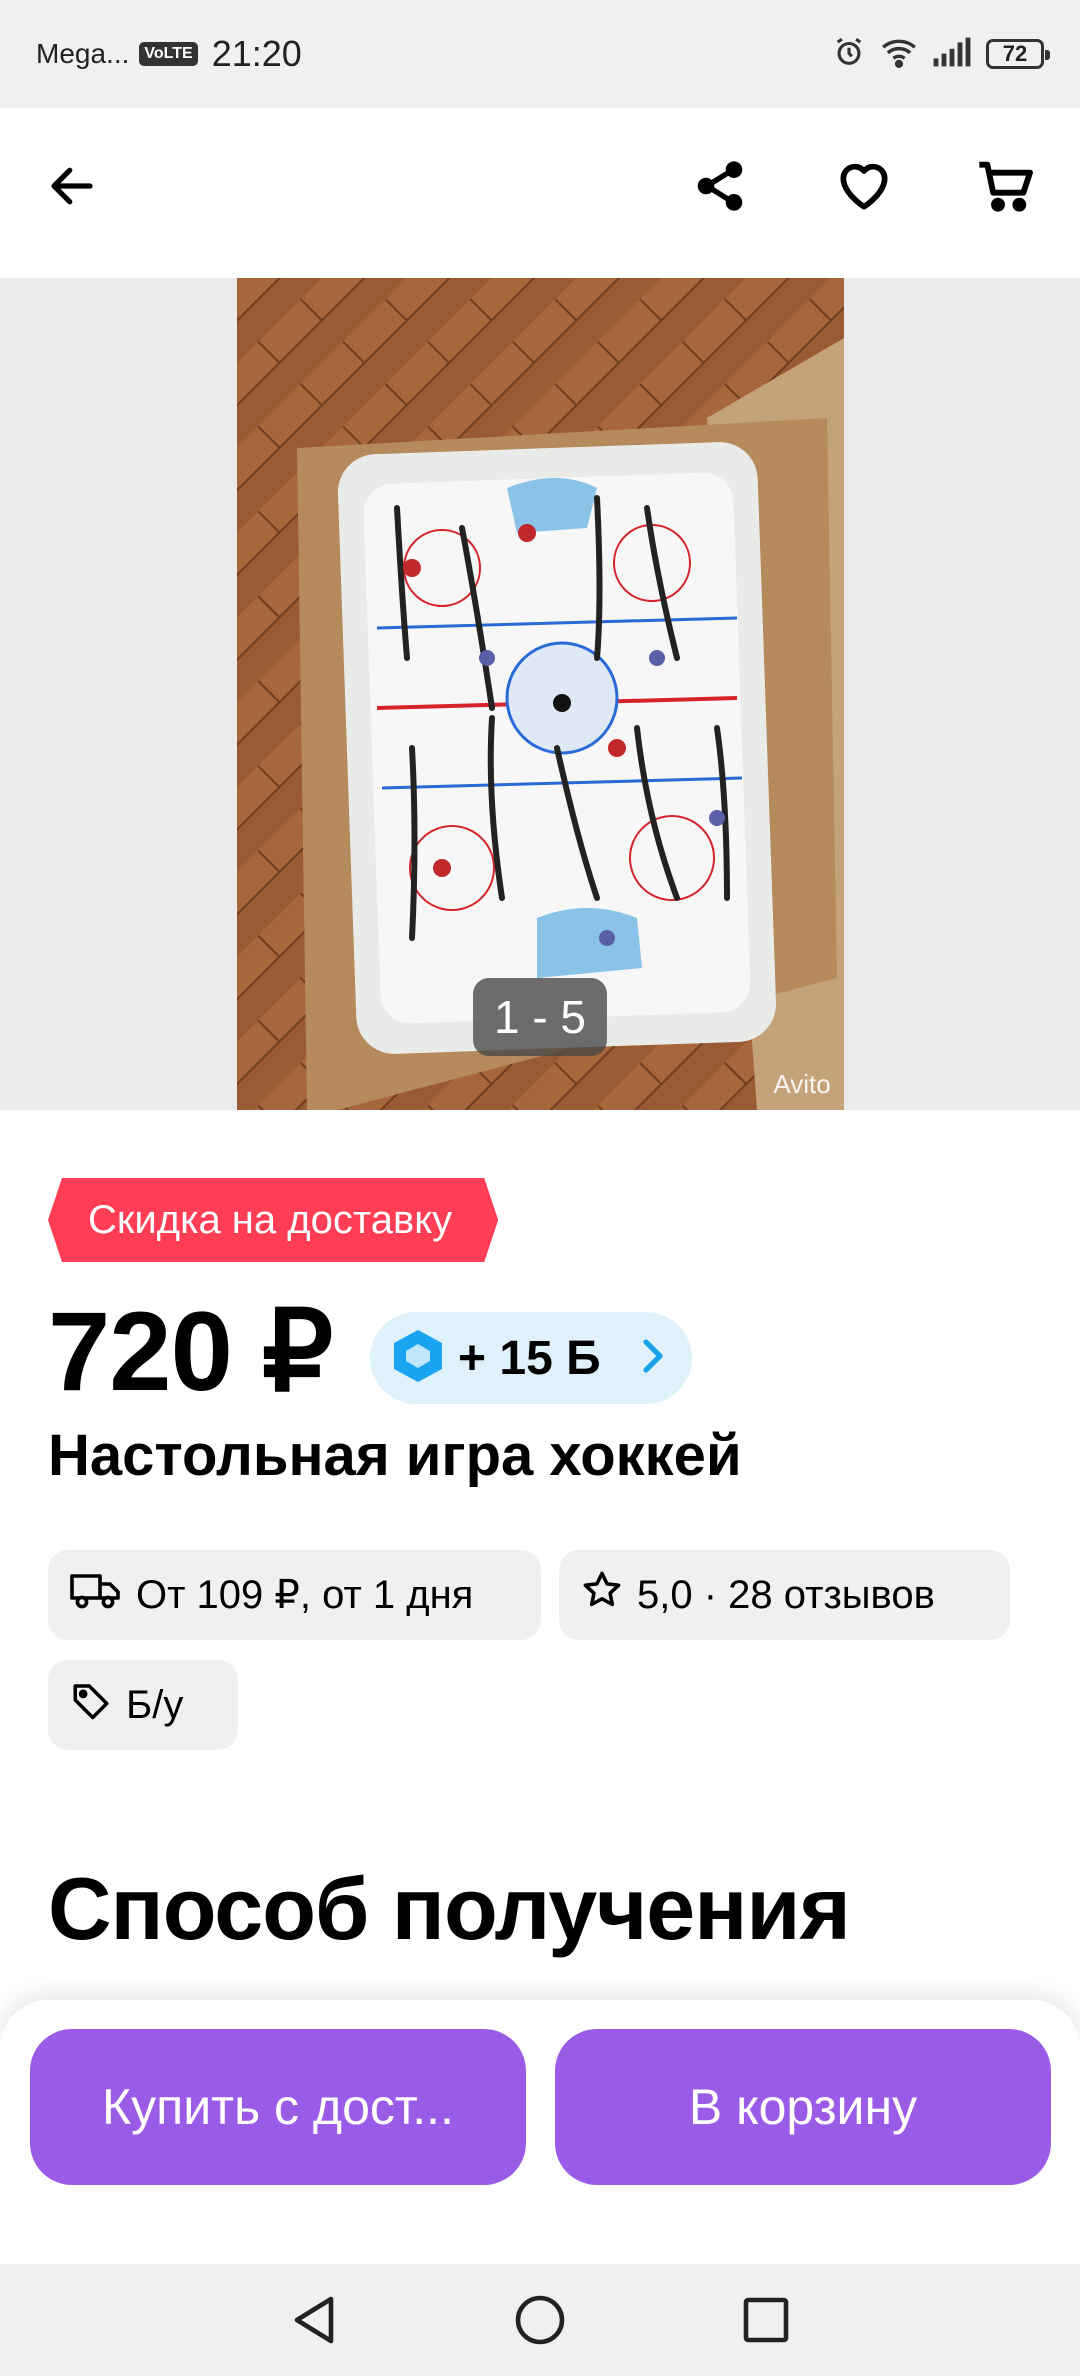 This screenshot has height=2376, width=1080. What do you see at coordinates (418, 1358) in the screenshot?
I see `bonus-hexagon-icon` at bounding box center [418, 1358].